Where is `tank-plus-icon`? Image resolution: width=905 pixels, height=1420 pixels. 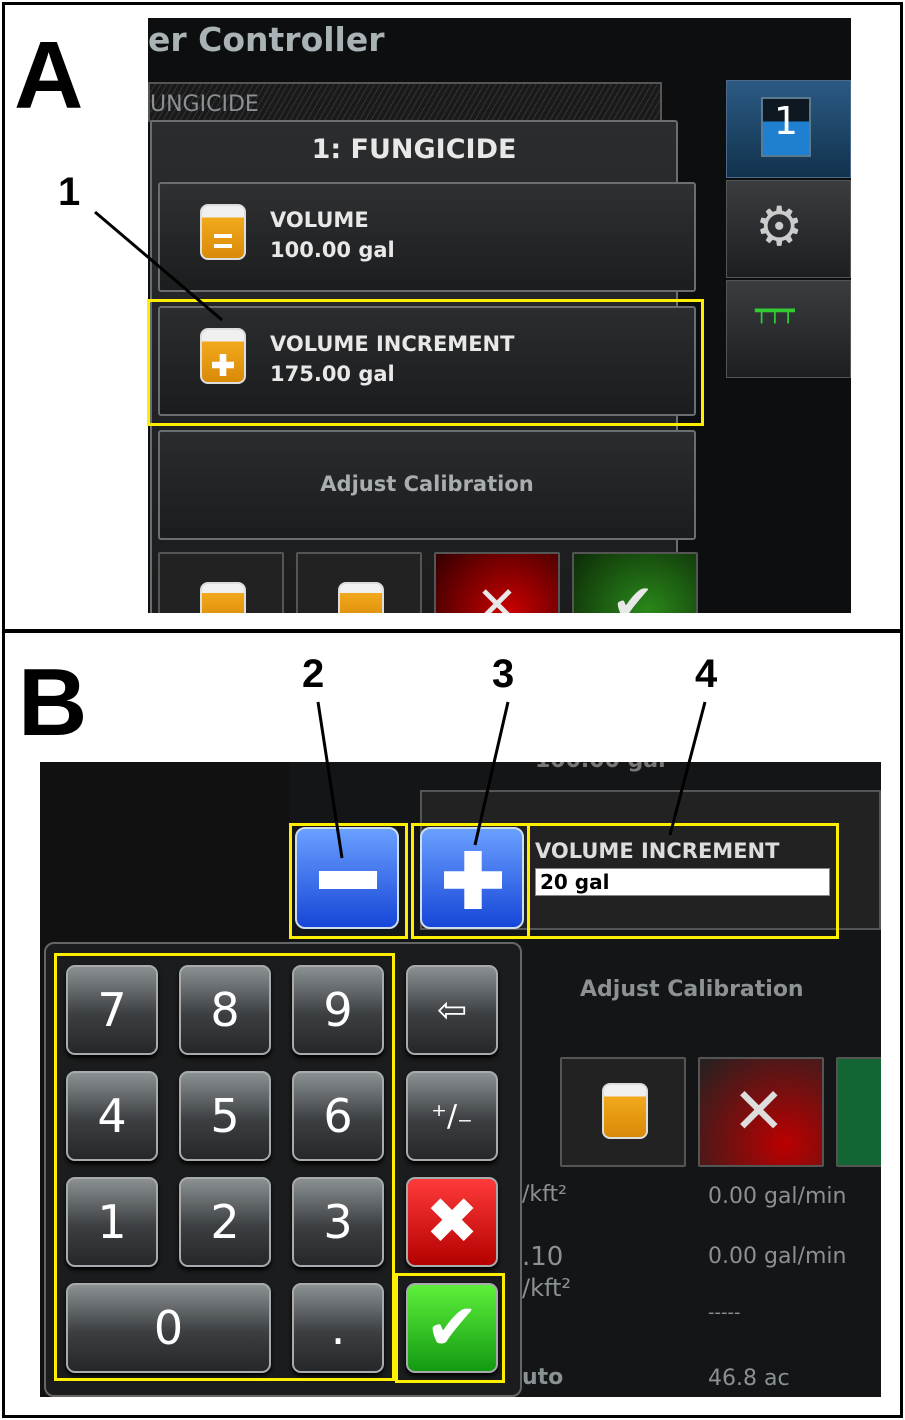
tank-plus-icon is located at coordinates (625, 1111).